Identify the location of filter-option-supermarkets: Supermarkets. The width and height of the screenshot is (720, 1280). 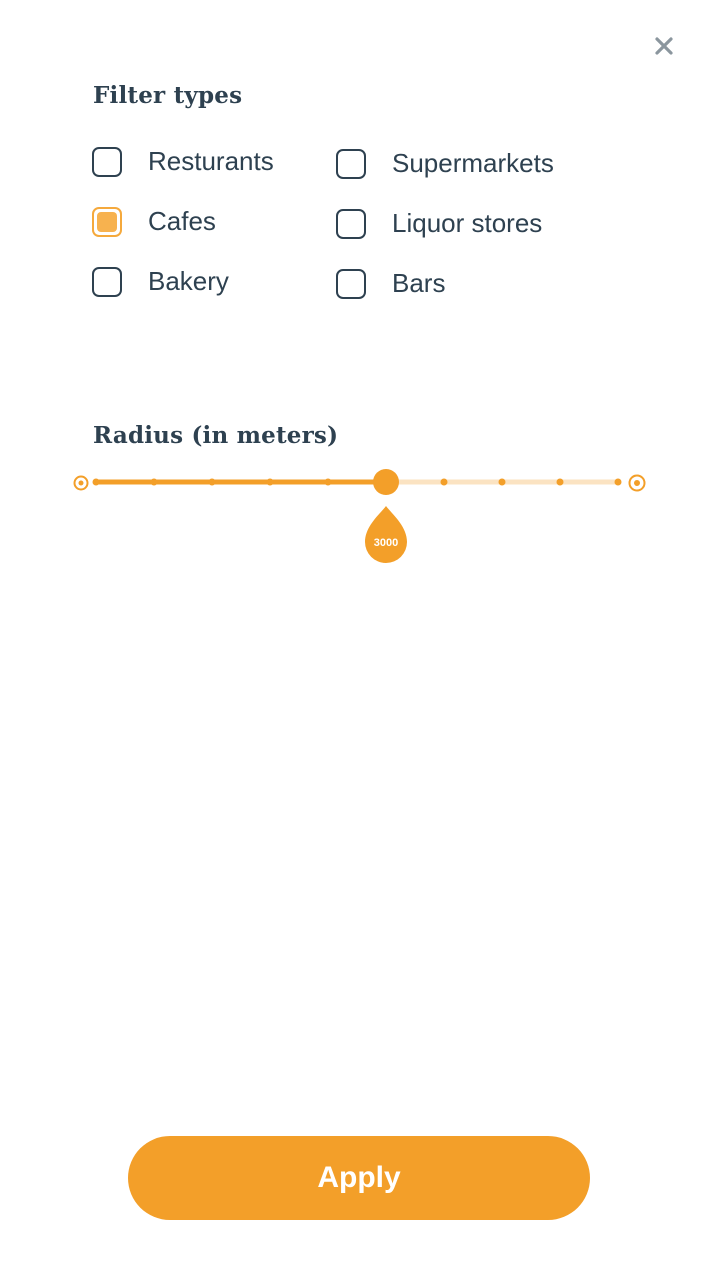
(445, 163).